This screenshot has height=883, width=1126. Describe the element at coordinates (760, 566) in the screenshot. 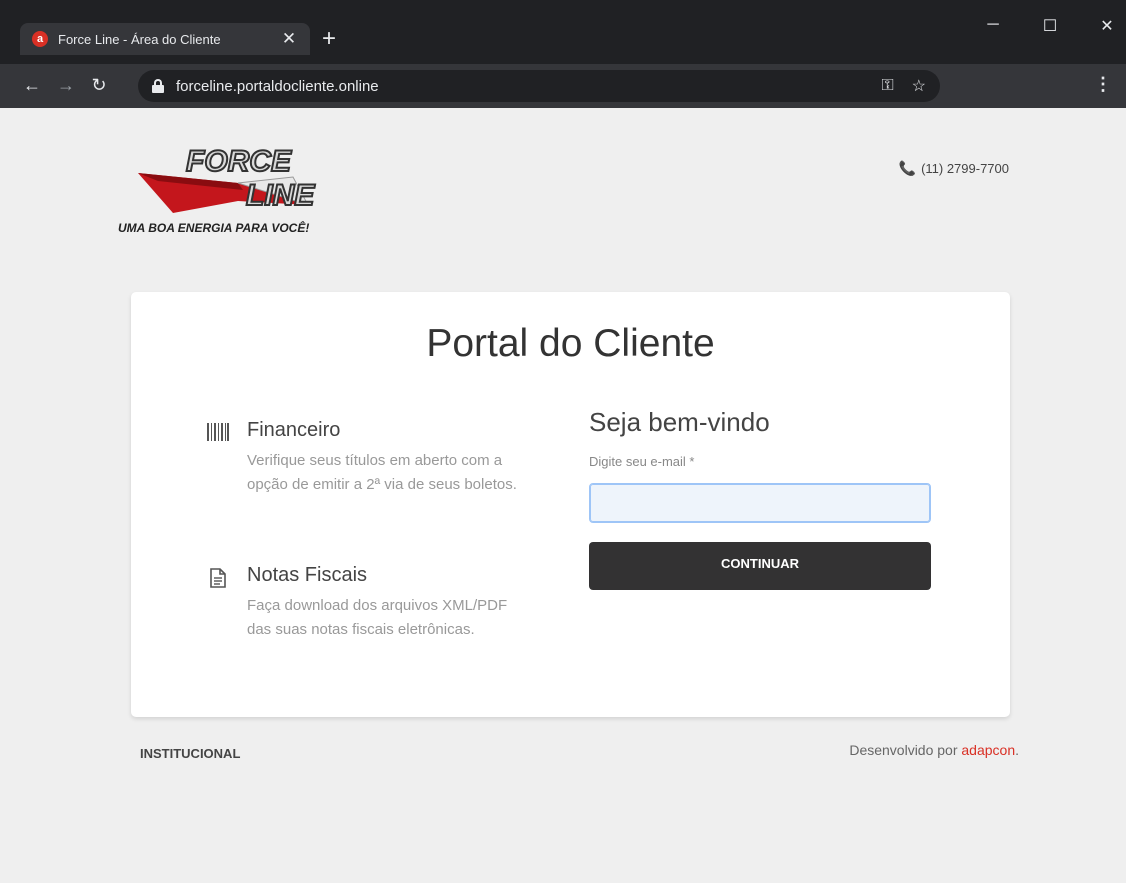

I see `continue-button: CONTINUAR` at that location.